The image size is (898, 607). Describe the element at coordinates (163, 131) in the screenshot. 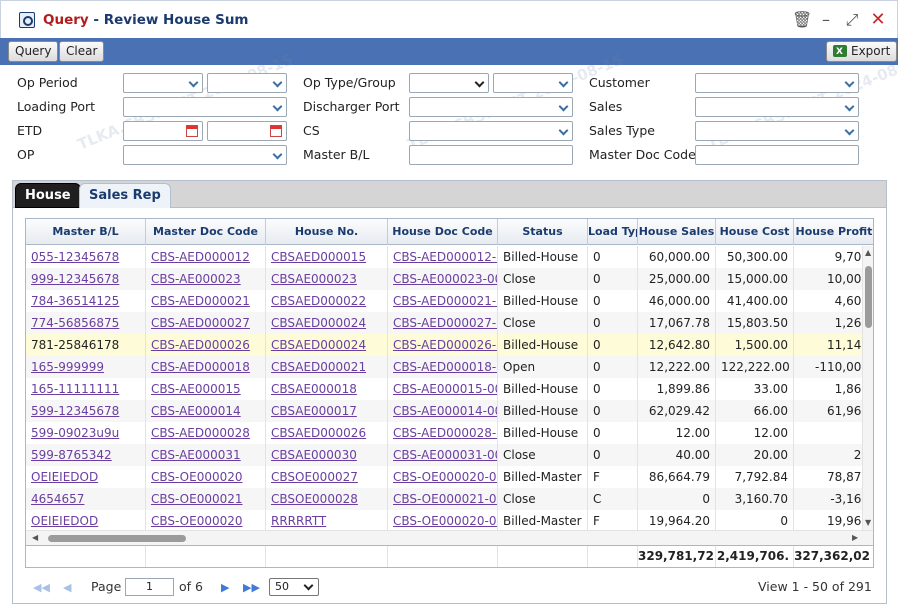

I see `etd-from-input` at that location.